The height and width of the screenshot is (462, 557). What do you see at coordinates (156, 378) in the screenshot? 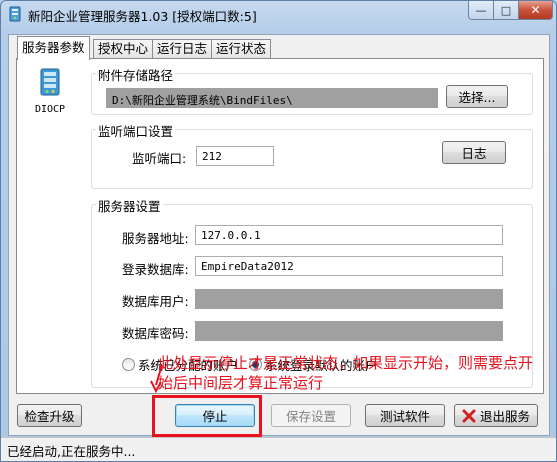
I see `annotation-arrow-icon` at bounding box center [156, 378].